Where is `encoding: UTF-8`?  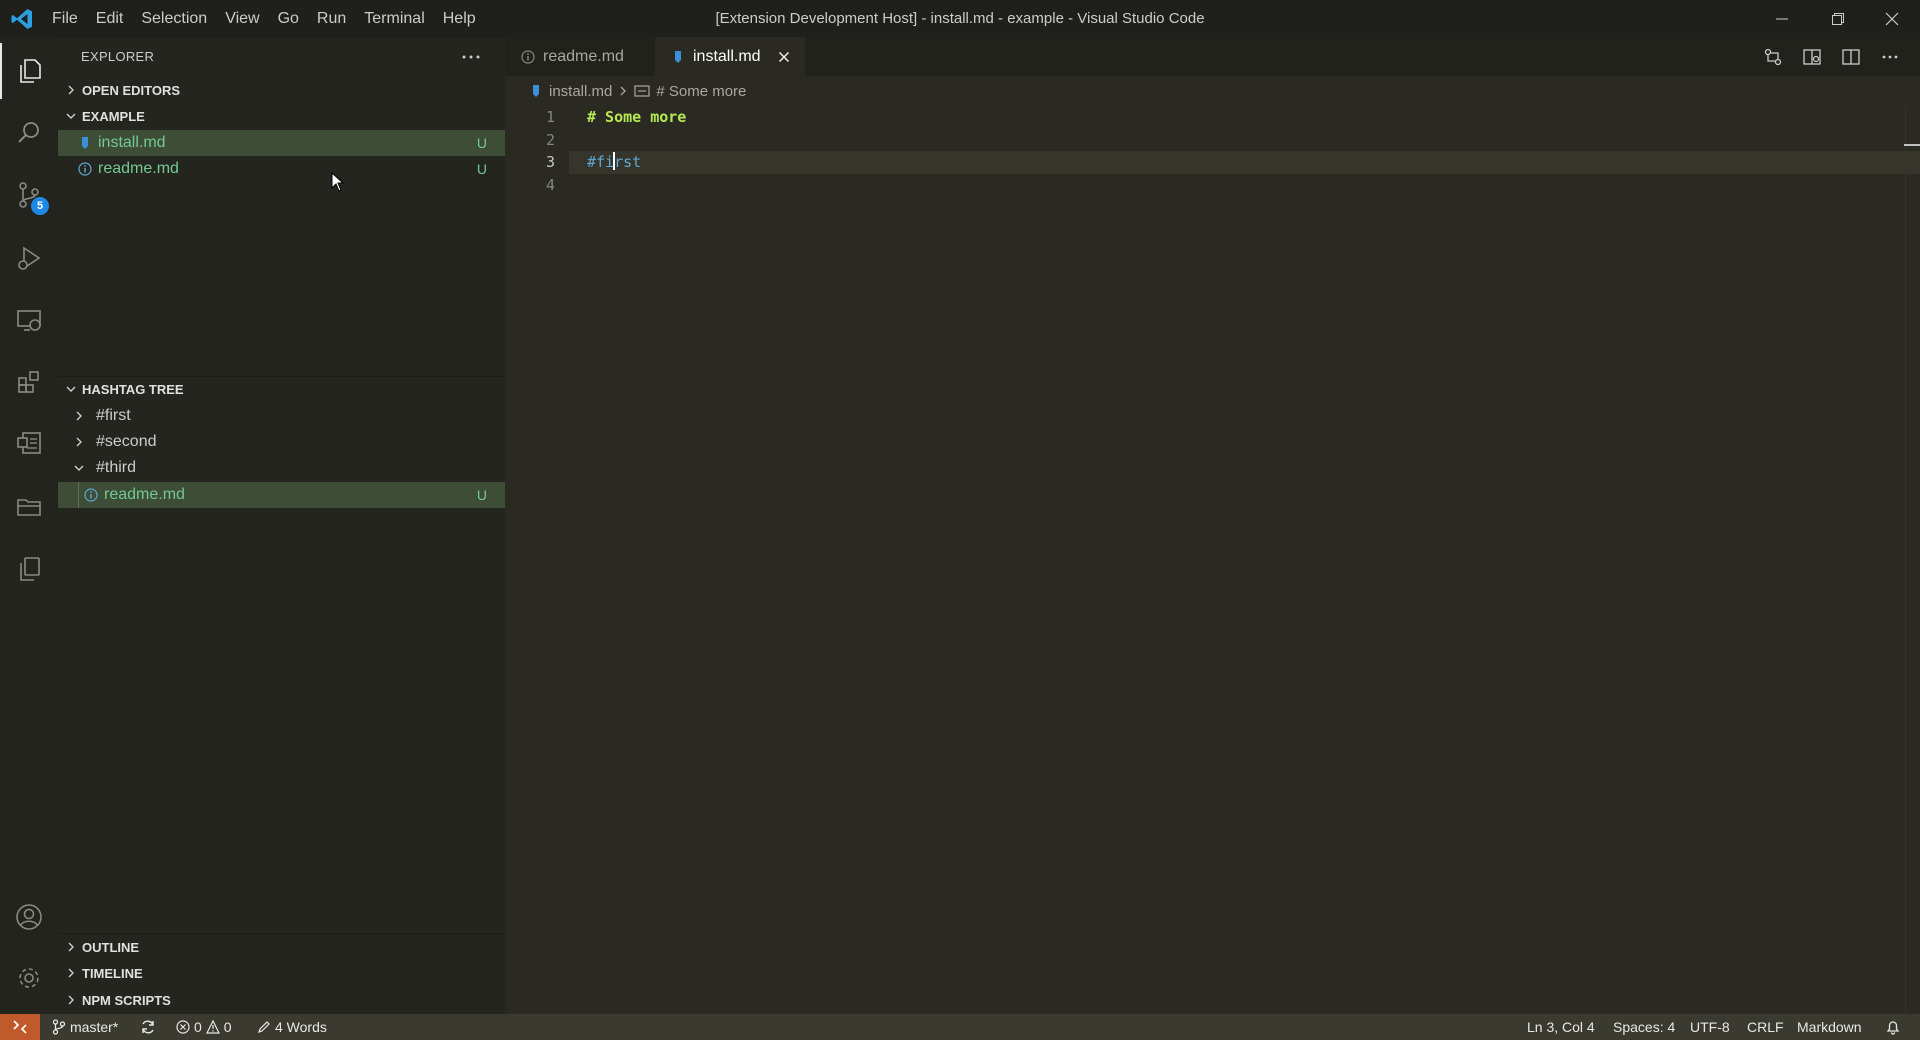
encoding: UTF-8 is located at coordinates (1710, 1027).